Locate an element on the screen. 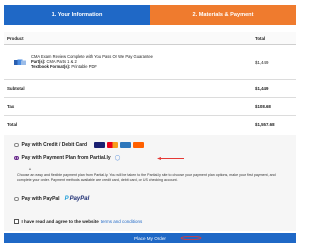  annotation-arrow-icon is located at coordinates (170, 158).